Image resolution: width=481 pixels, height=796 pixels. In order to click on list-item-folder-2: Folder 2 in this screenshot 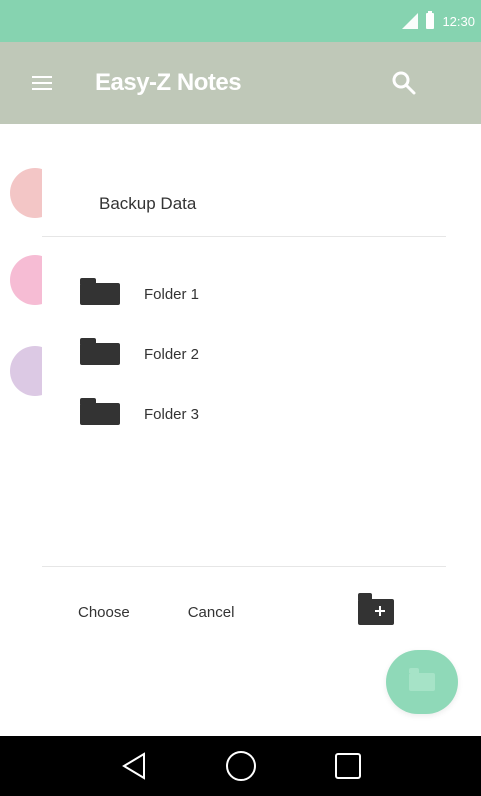, I will do `click(139, 354)`.